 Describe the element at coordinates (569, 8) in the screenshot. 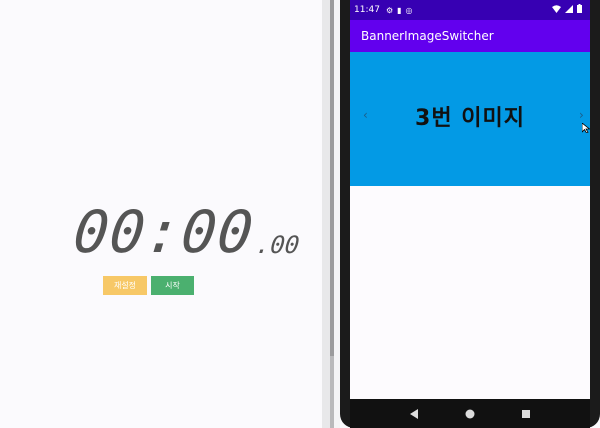

I see `signal-icon` at that location.